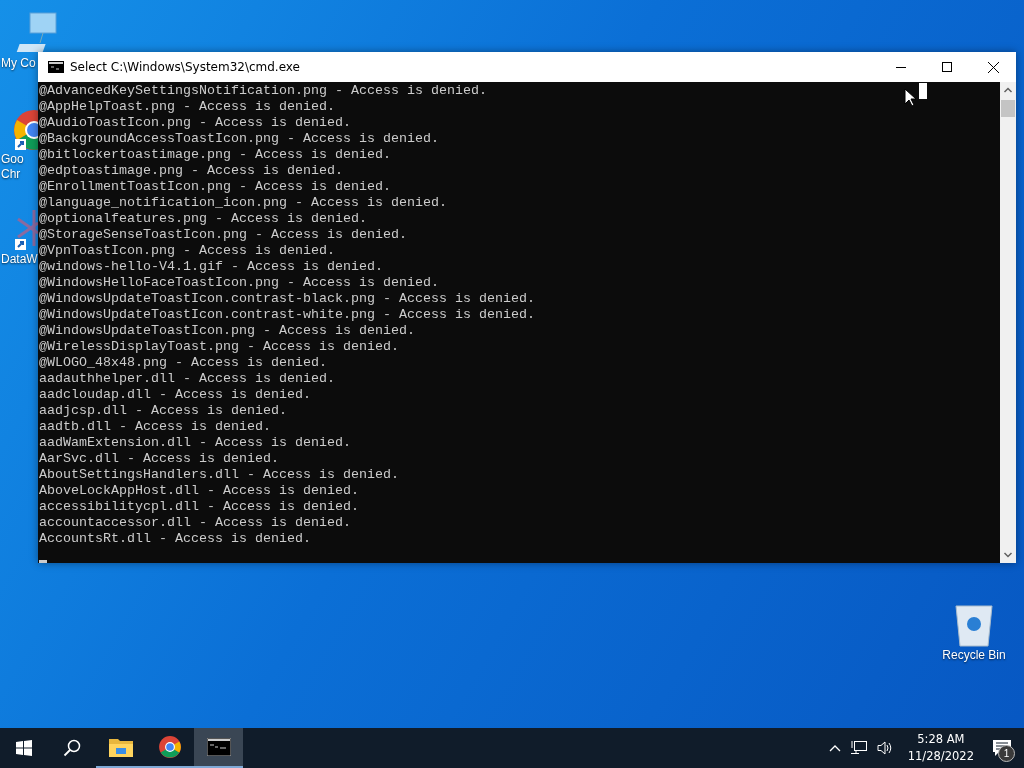  Describe the element at coordinates (195, 123) in the screenshot. I see `output-line: @AudioToastIcon.png - Access is denied.` at that location.